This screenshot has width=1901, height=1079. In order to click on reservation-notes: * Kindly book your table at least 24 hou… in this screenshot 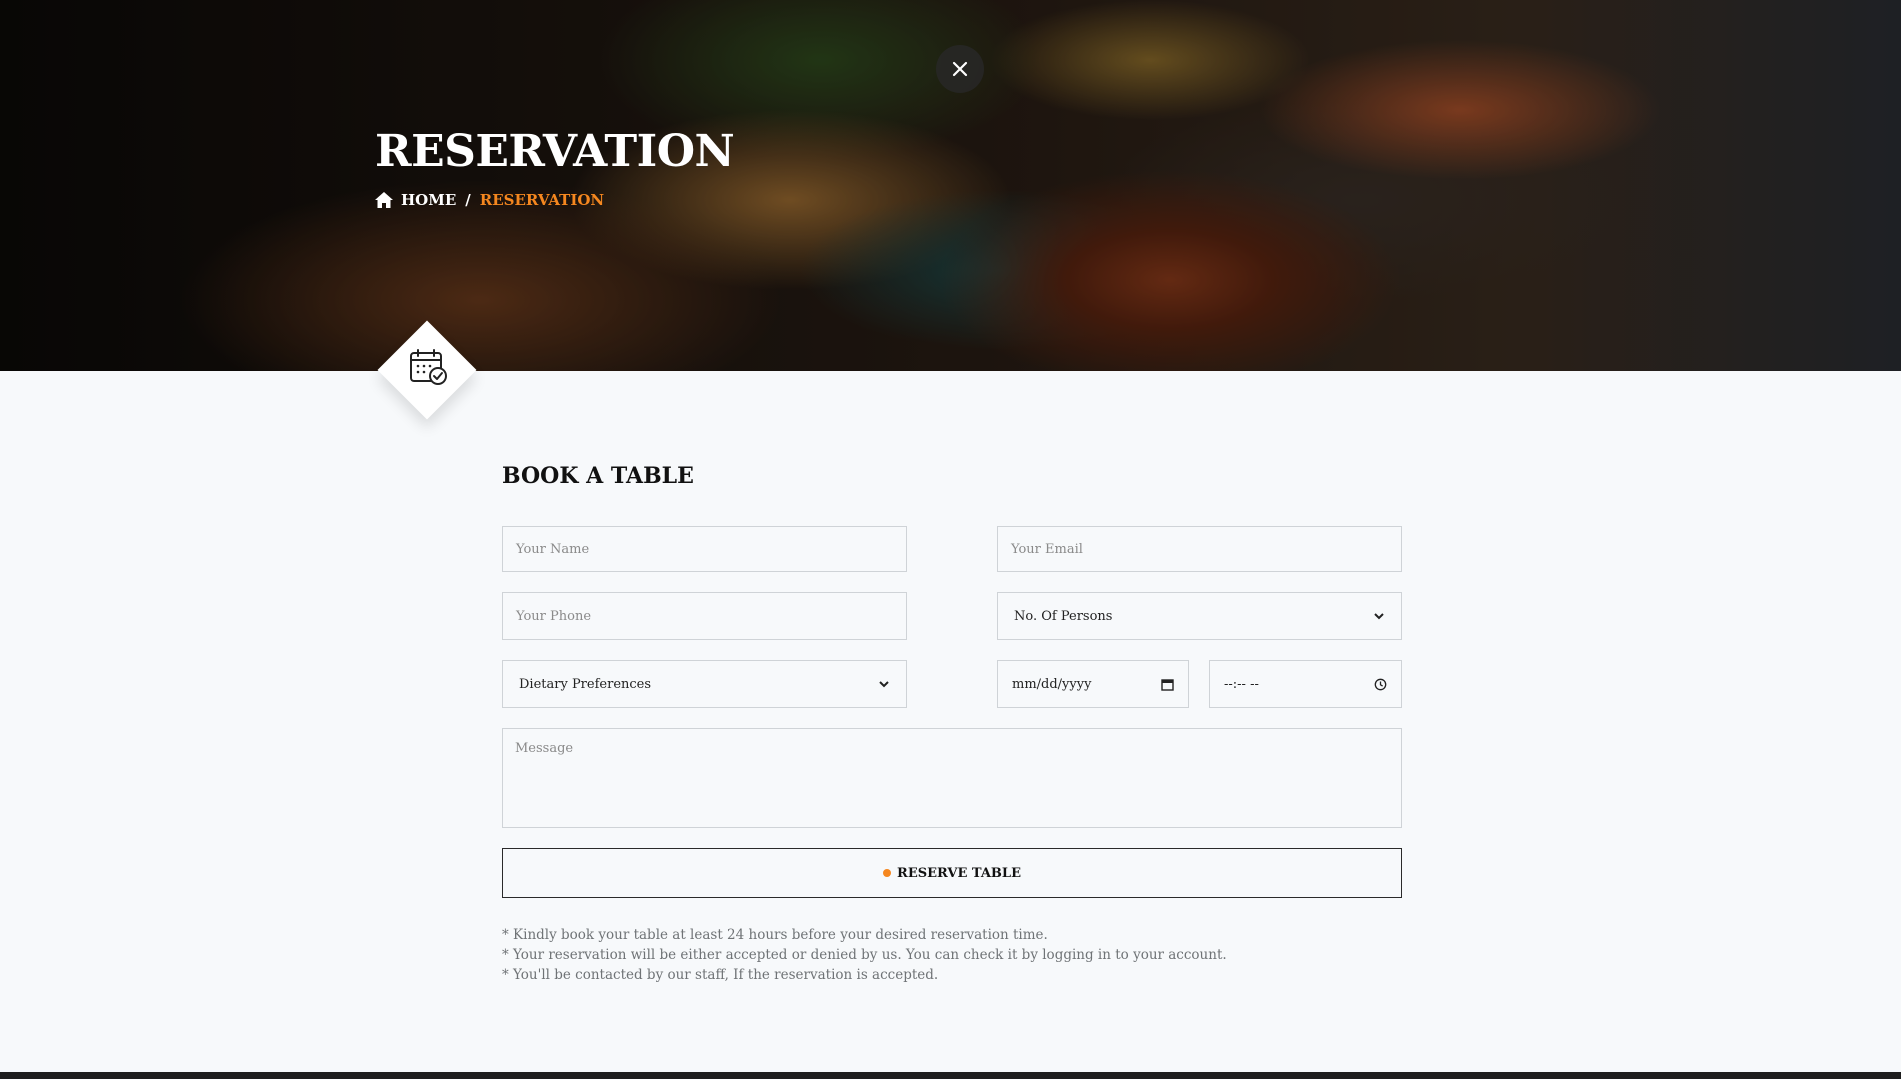, I will do `click(864, 955)`.